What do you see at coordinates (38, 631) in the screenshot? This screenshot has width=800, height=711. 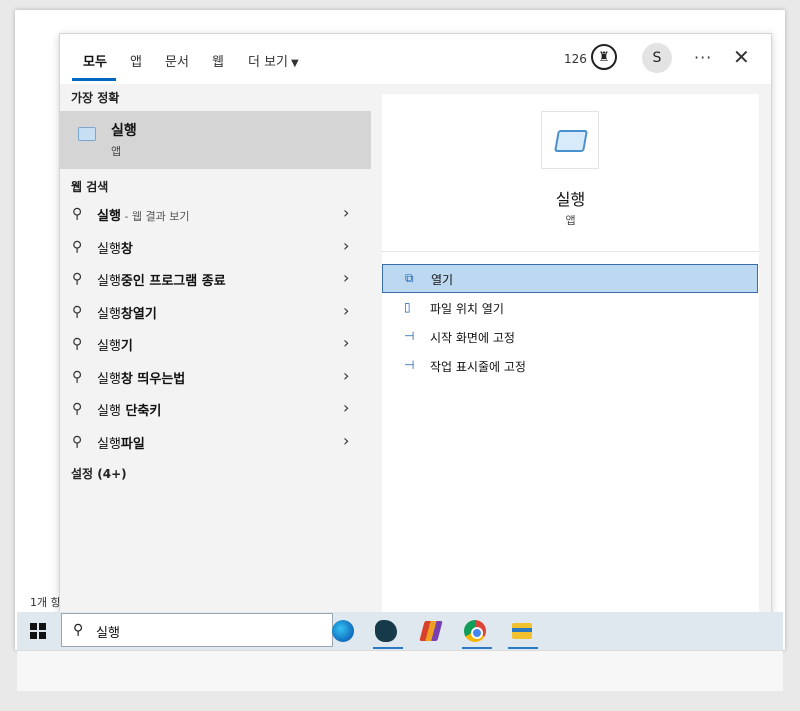 I see `windows-start-icon` at bounding box center [38, 631].